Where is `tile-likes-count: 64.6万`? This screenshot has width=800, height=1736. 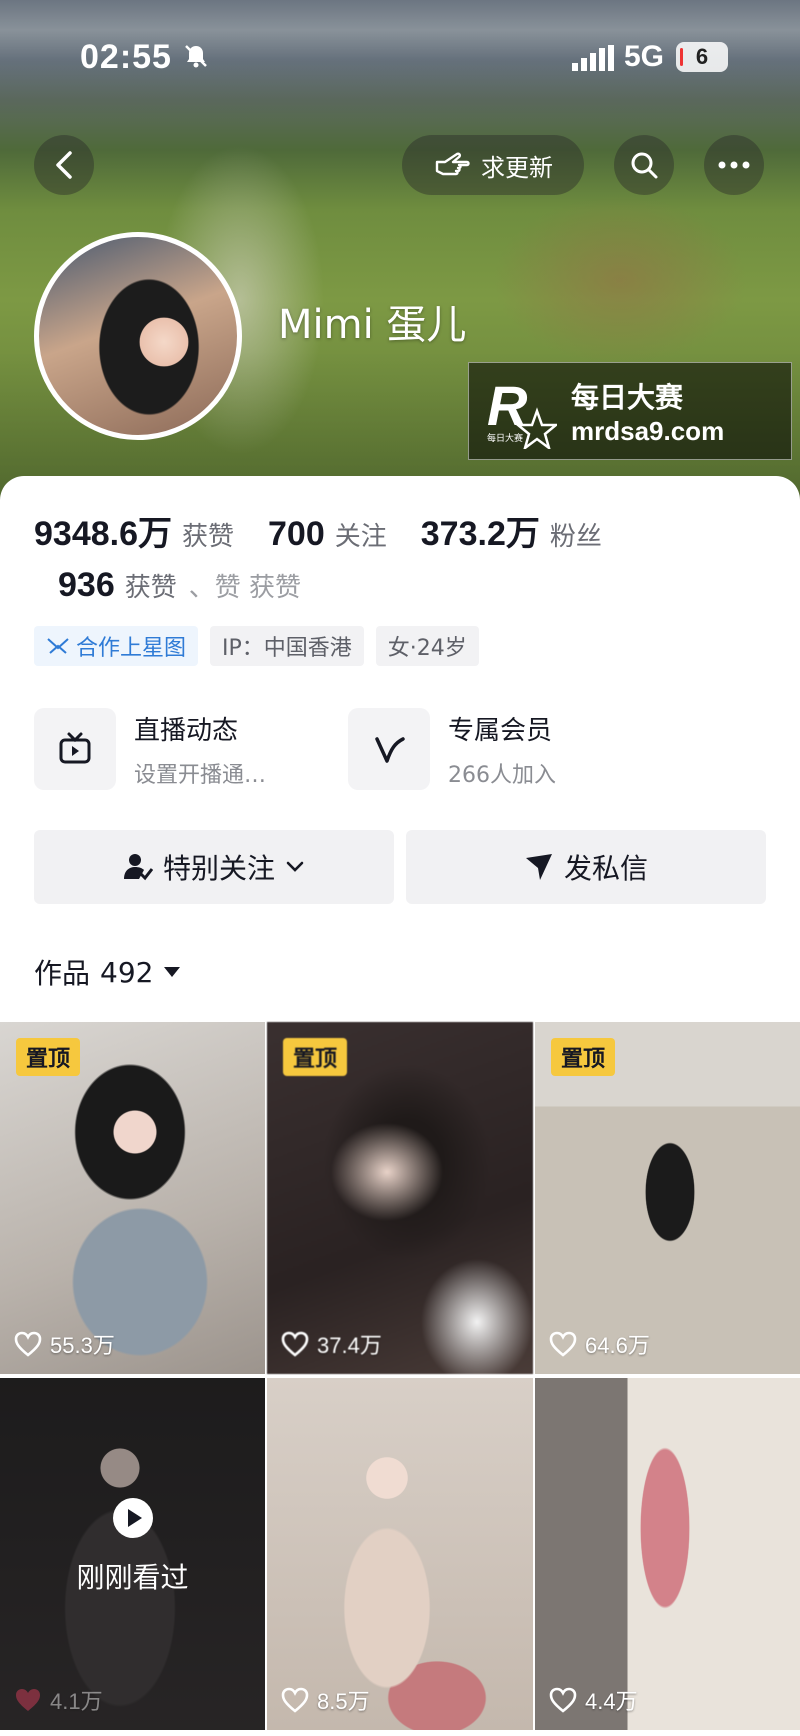
tile-likes-count: 64.6万 is located at coordinates (617, 1345).